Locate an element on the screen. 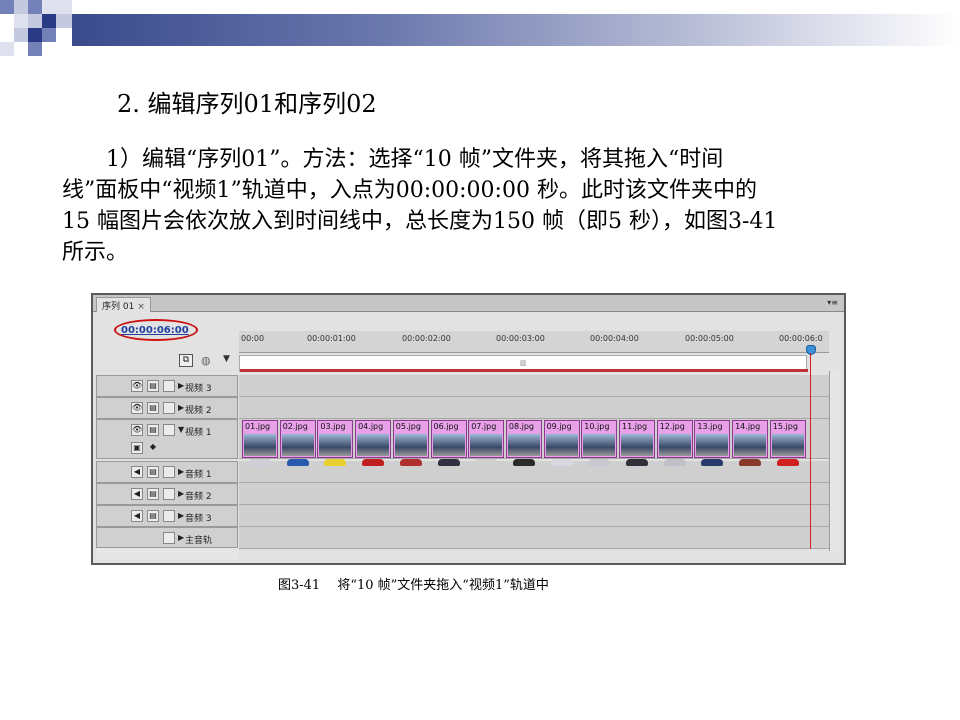 The image size is (960, 720). snap-icon: ⧉ is located at coordinates (186, 360).